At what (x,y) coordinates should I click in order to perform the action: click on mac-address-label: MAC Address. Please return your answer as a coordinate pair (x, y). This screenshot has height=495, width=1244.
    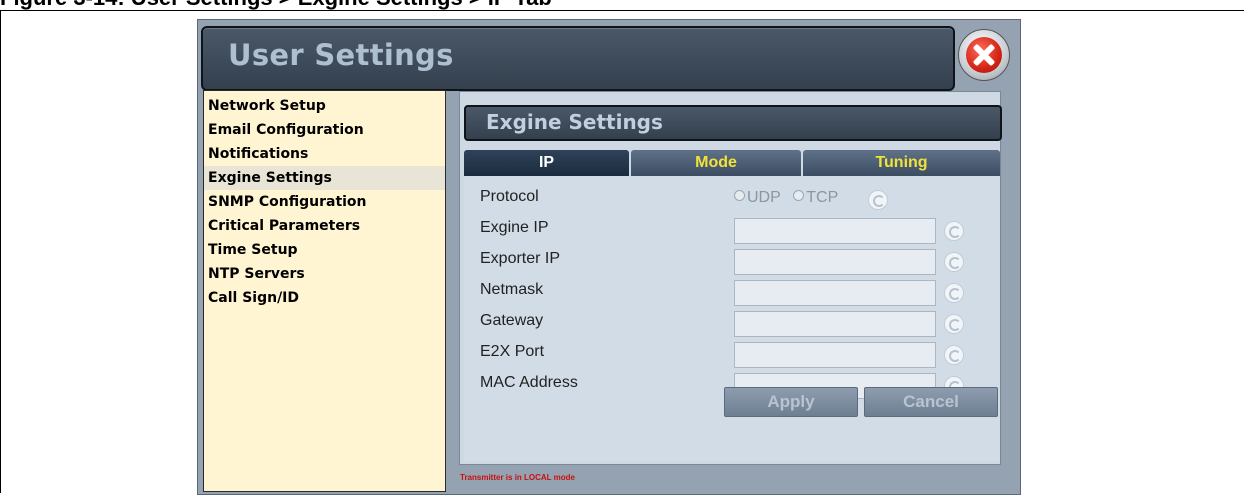
    Looking at the image, I should click on (529, 382).